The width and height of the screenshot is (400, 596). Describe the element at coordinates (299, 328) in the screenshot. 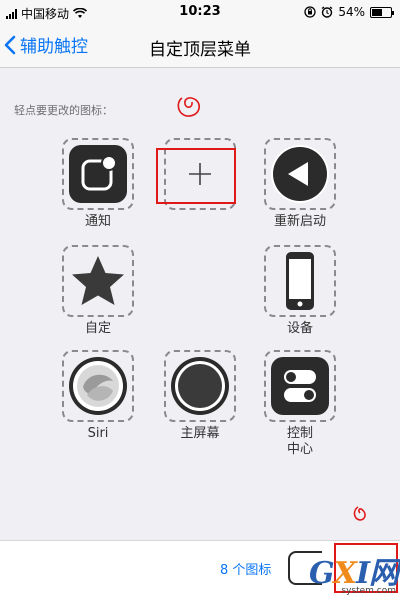

I see `icon-label-device: 设备` at that location.